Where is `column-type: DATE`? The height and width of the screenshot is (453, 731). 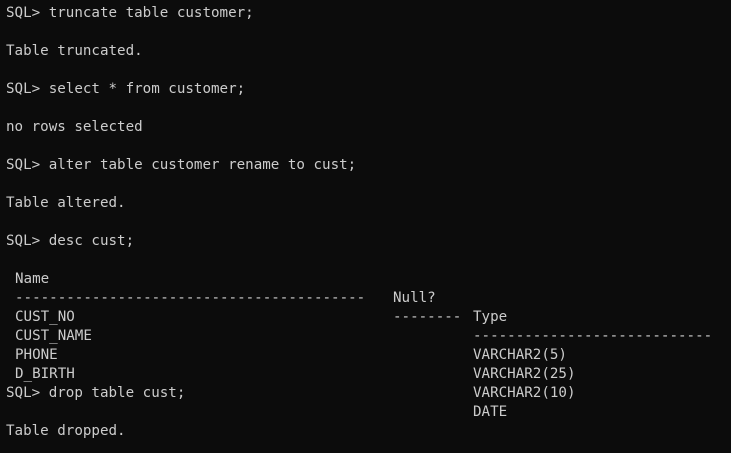 column-type: DATE is located at coordinates (490, 412).